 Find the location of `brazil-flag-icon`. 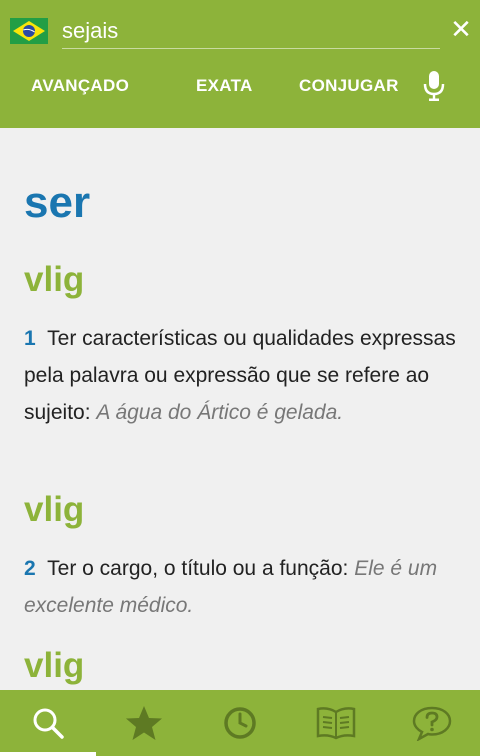

brazil-flag-icon is located at coordinates (29, 31).